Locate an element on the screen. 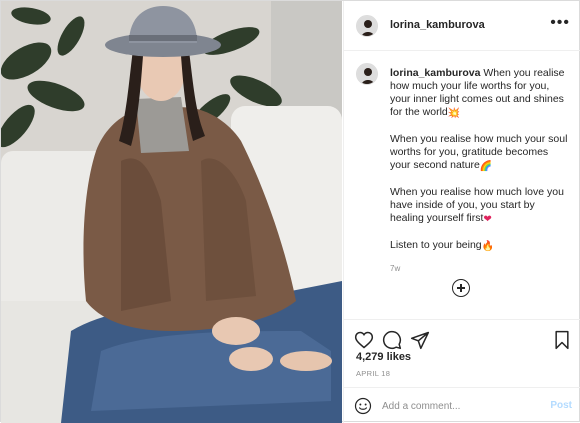  post-comment-button: Post is located at coordinates (561, 405).